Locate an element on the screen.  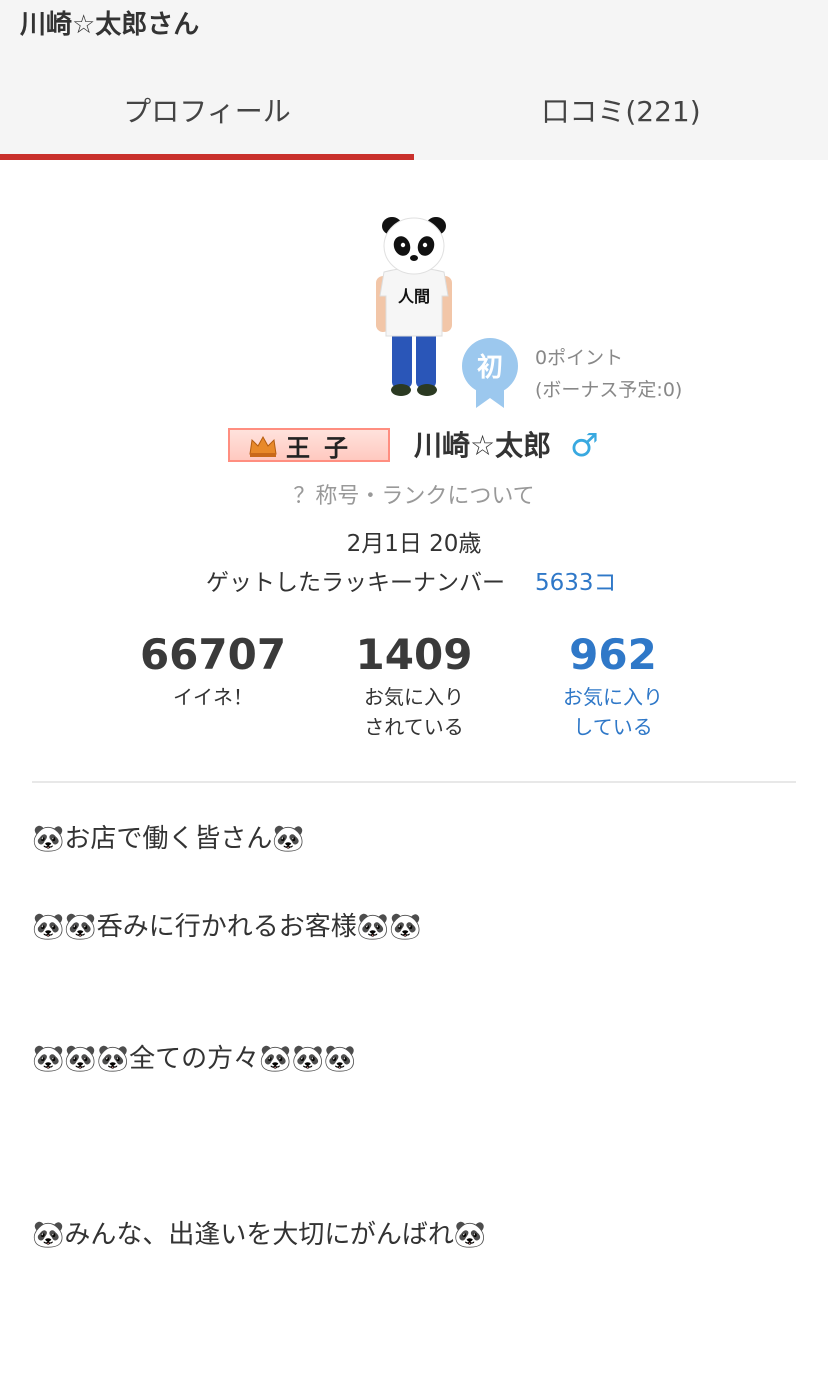
stat-likes-value: 66707 is located at coordinates (213, 654).